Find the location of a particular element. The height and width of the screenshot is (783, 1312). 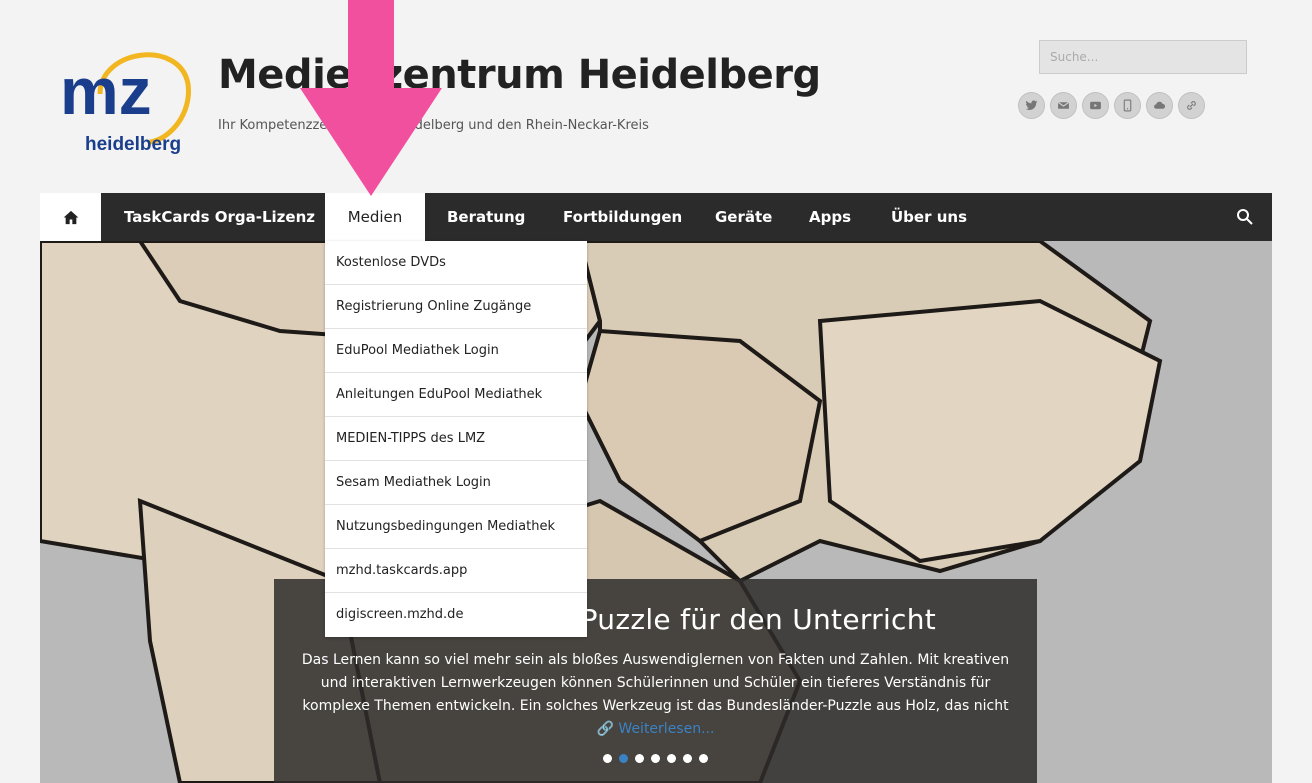

annotation-arrow is located at coordinates (371, 98).